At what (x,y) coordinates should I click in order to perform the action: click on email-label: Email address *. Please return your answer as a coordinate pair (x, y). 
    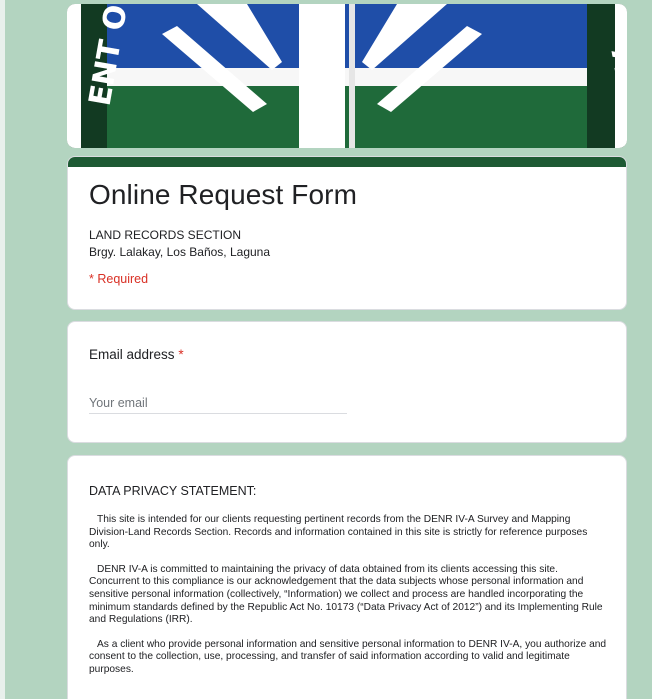
    Looking at the image, I should click on (136, 354).